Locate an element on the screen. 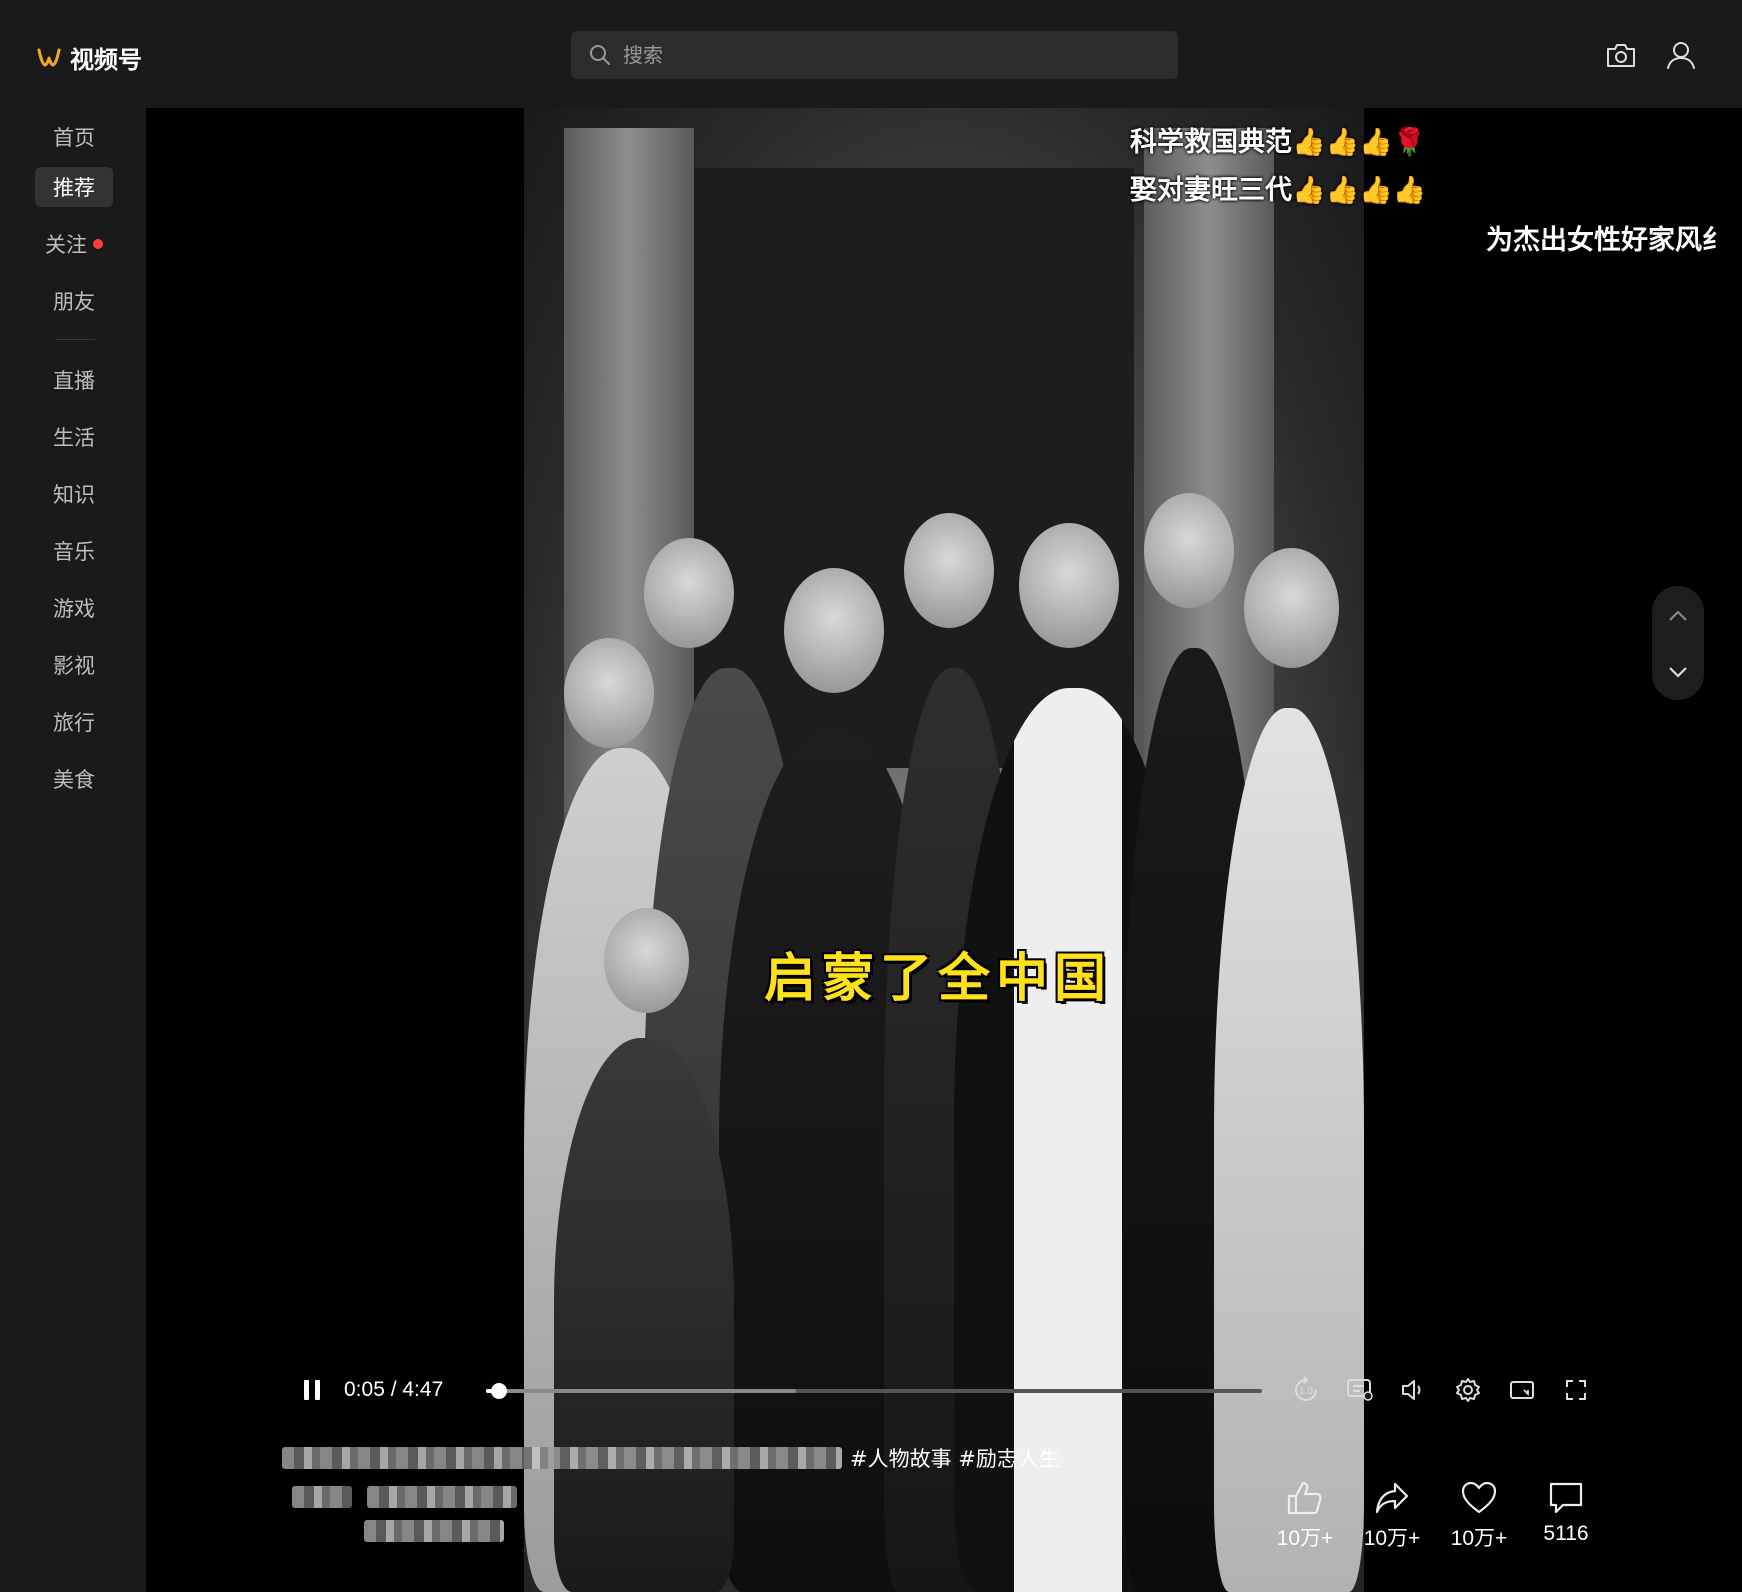 The height and width of the screenshot is (1592, 1742). sidebar-item-friends: 朋友 is located at coordinates (74, 301).